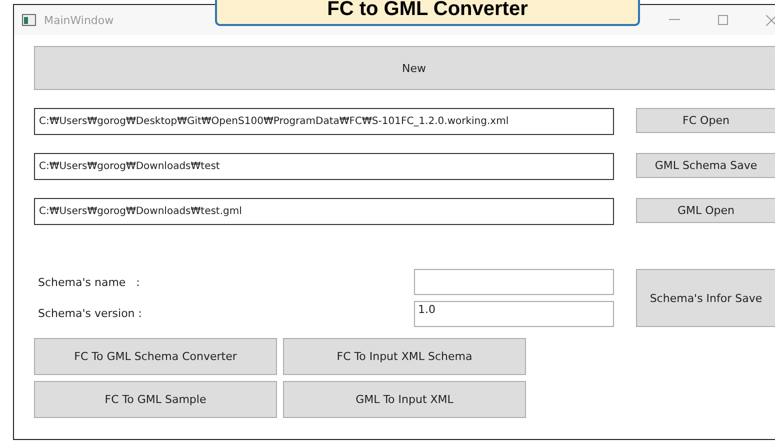  I want to click on path-field: C:₩Users₩gorog₩Downloads₩test, so click(324, 166).